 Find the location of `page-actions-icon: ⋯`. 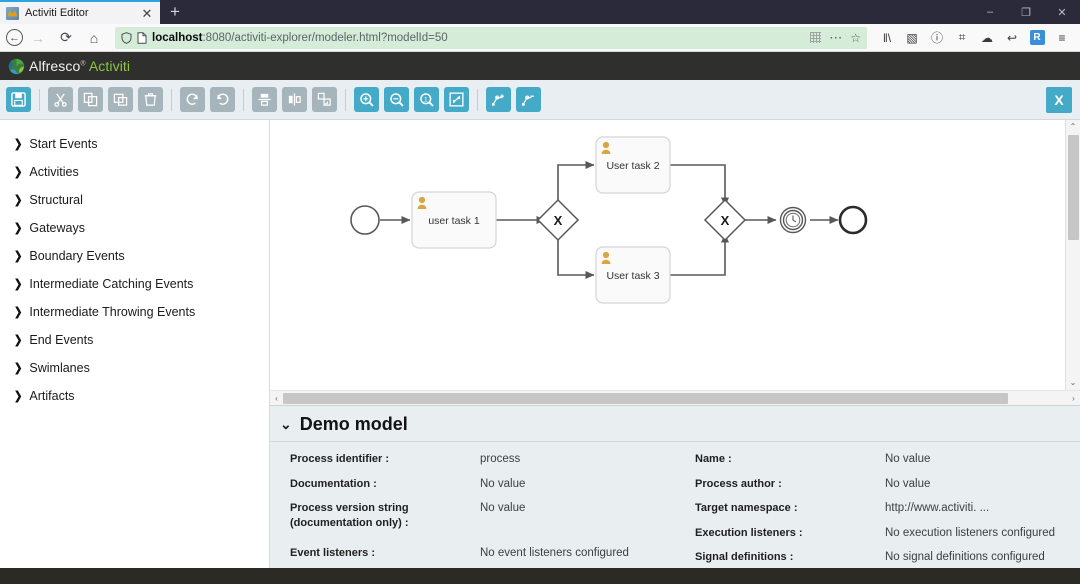

page-actions-icon: ⋯ is located at coordinates (835, 38).